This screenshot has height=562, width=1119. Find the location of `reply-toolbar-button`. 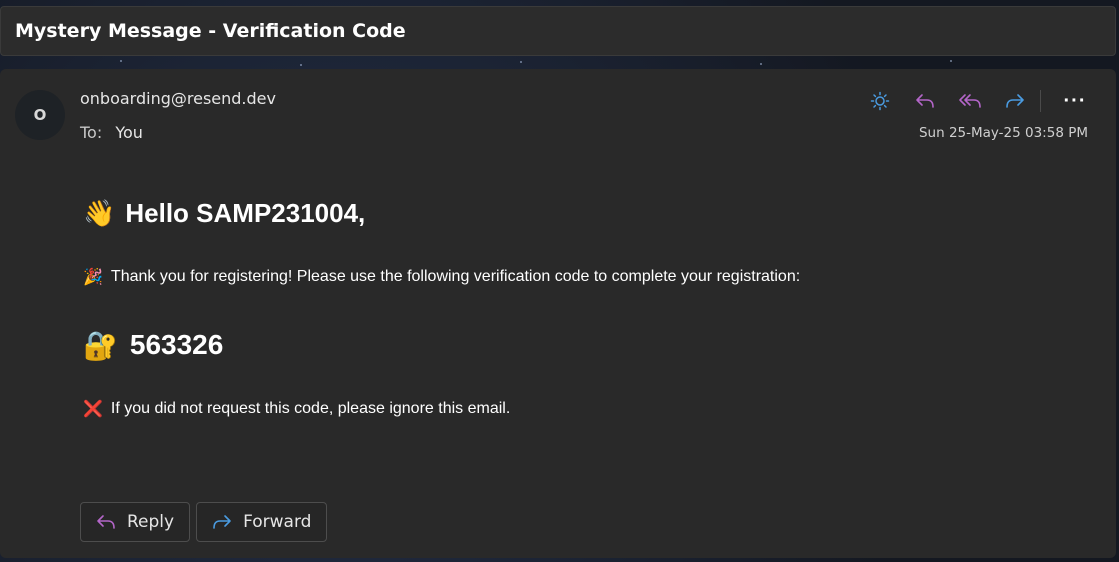

reply-toolbar-button is located at coordinates (925, 101).